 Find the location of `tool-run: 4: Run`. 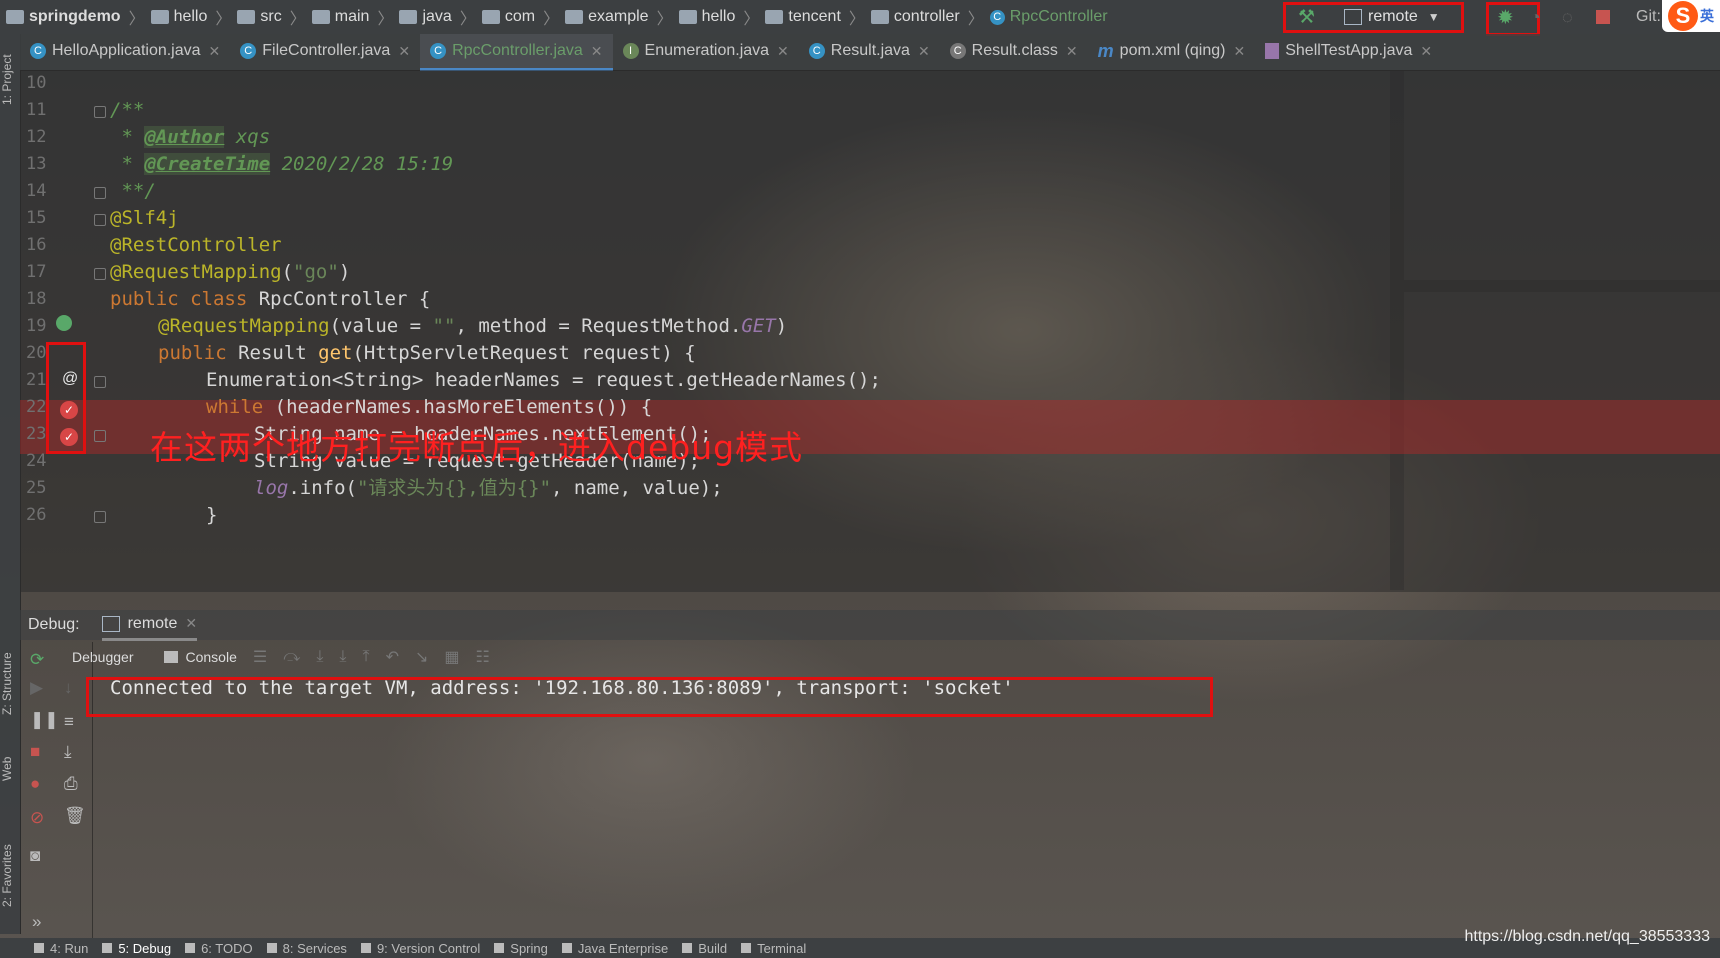

tool-run: 4: Run is located at coordinates (61, 948).